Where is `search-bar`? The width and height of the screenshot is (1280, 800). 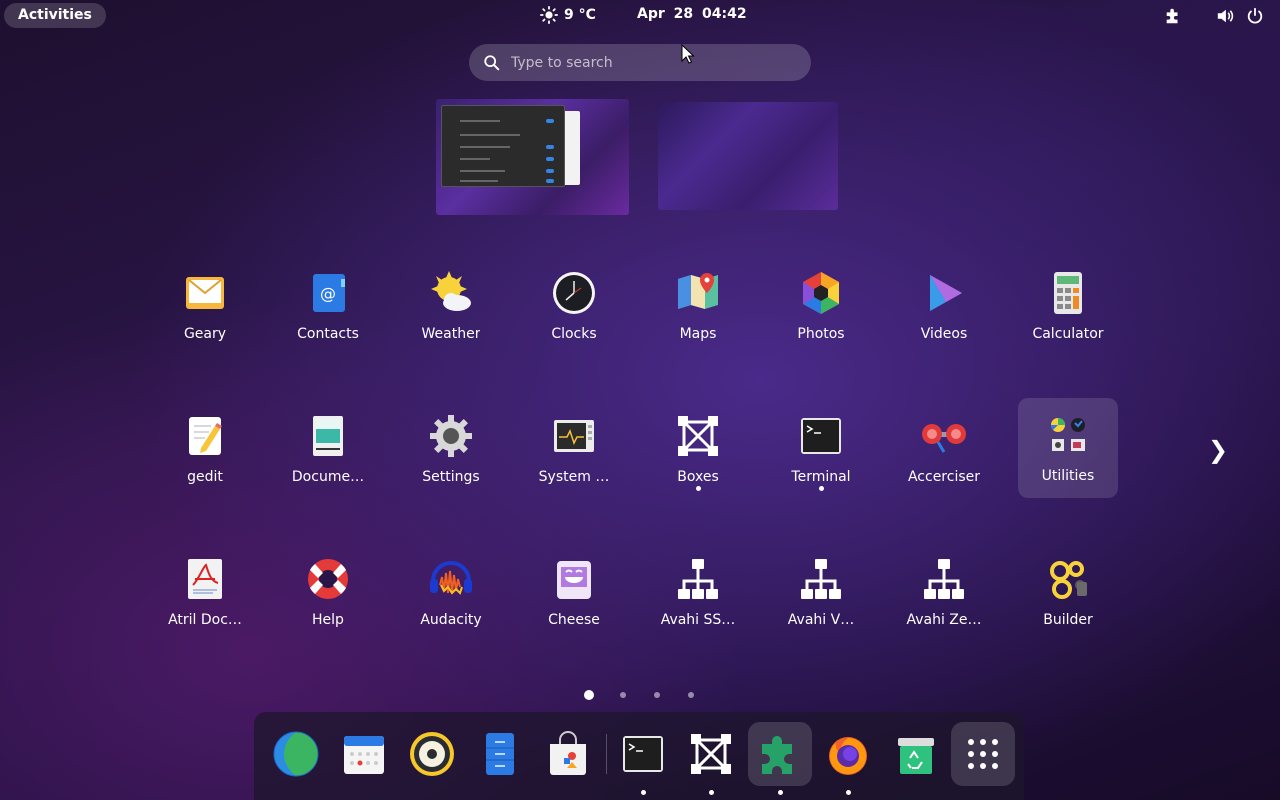
search-bar is located at coordinates (640, 62).